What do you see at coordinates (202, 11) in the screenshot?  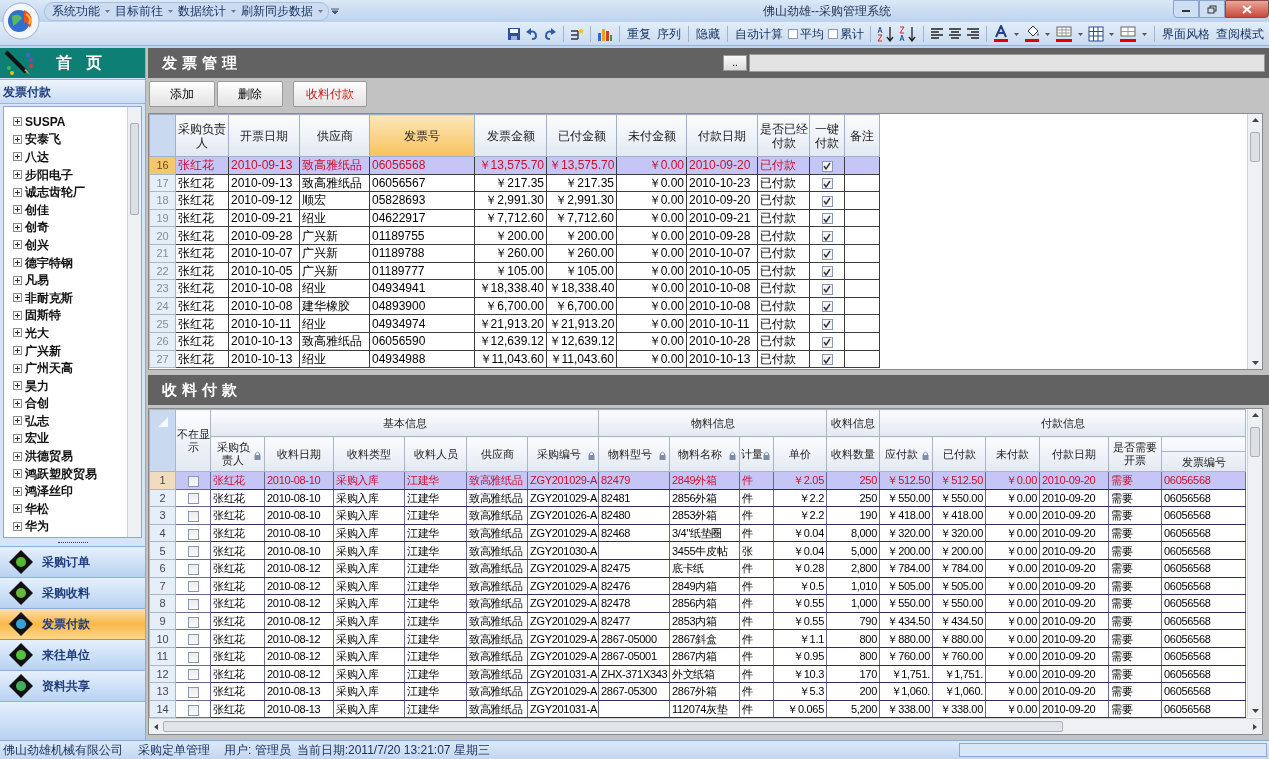 I see `menu-item: 数据统计` at bounding box center [202, 11].